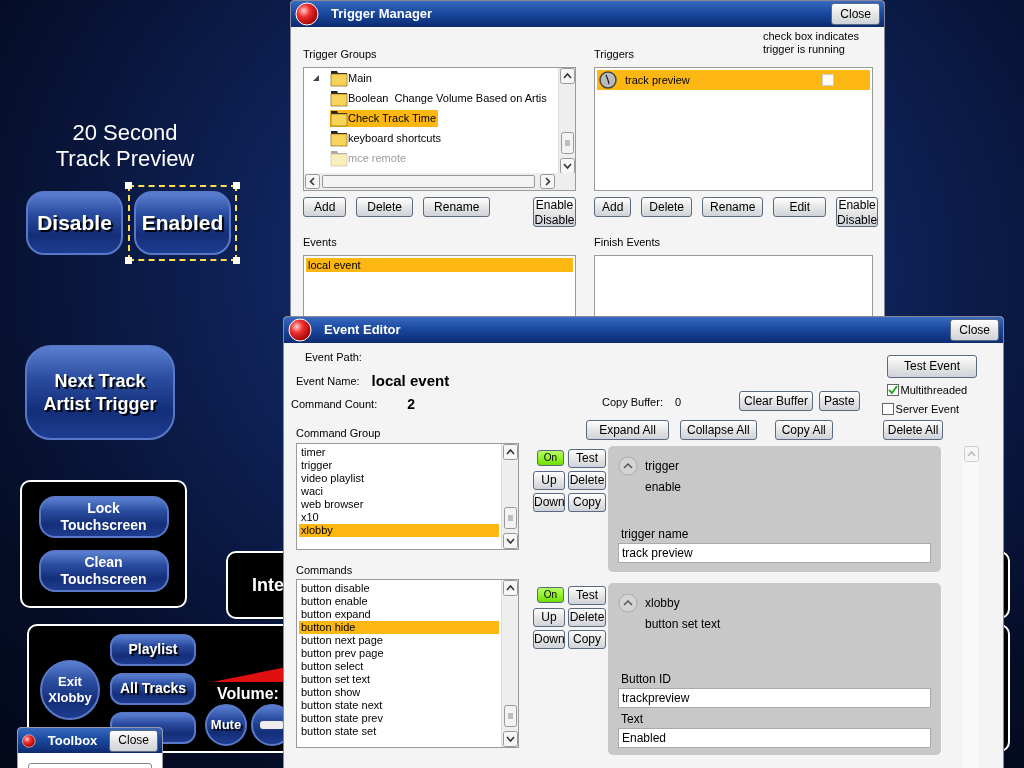 Image resolution: width=1024 pixels, height=768 pixels. I want to click on group-button: Rename, so click(457, 207).